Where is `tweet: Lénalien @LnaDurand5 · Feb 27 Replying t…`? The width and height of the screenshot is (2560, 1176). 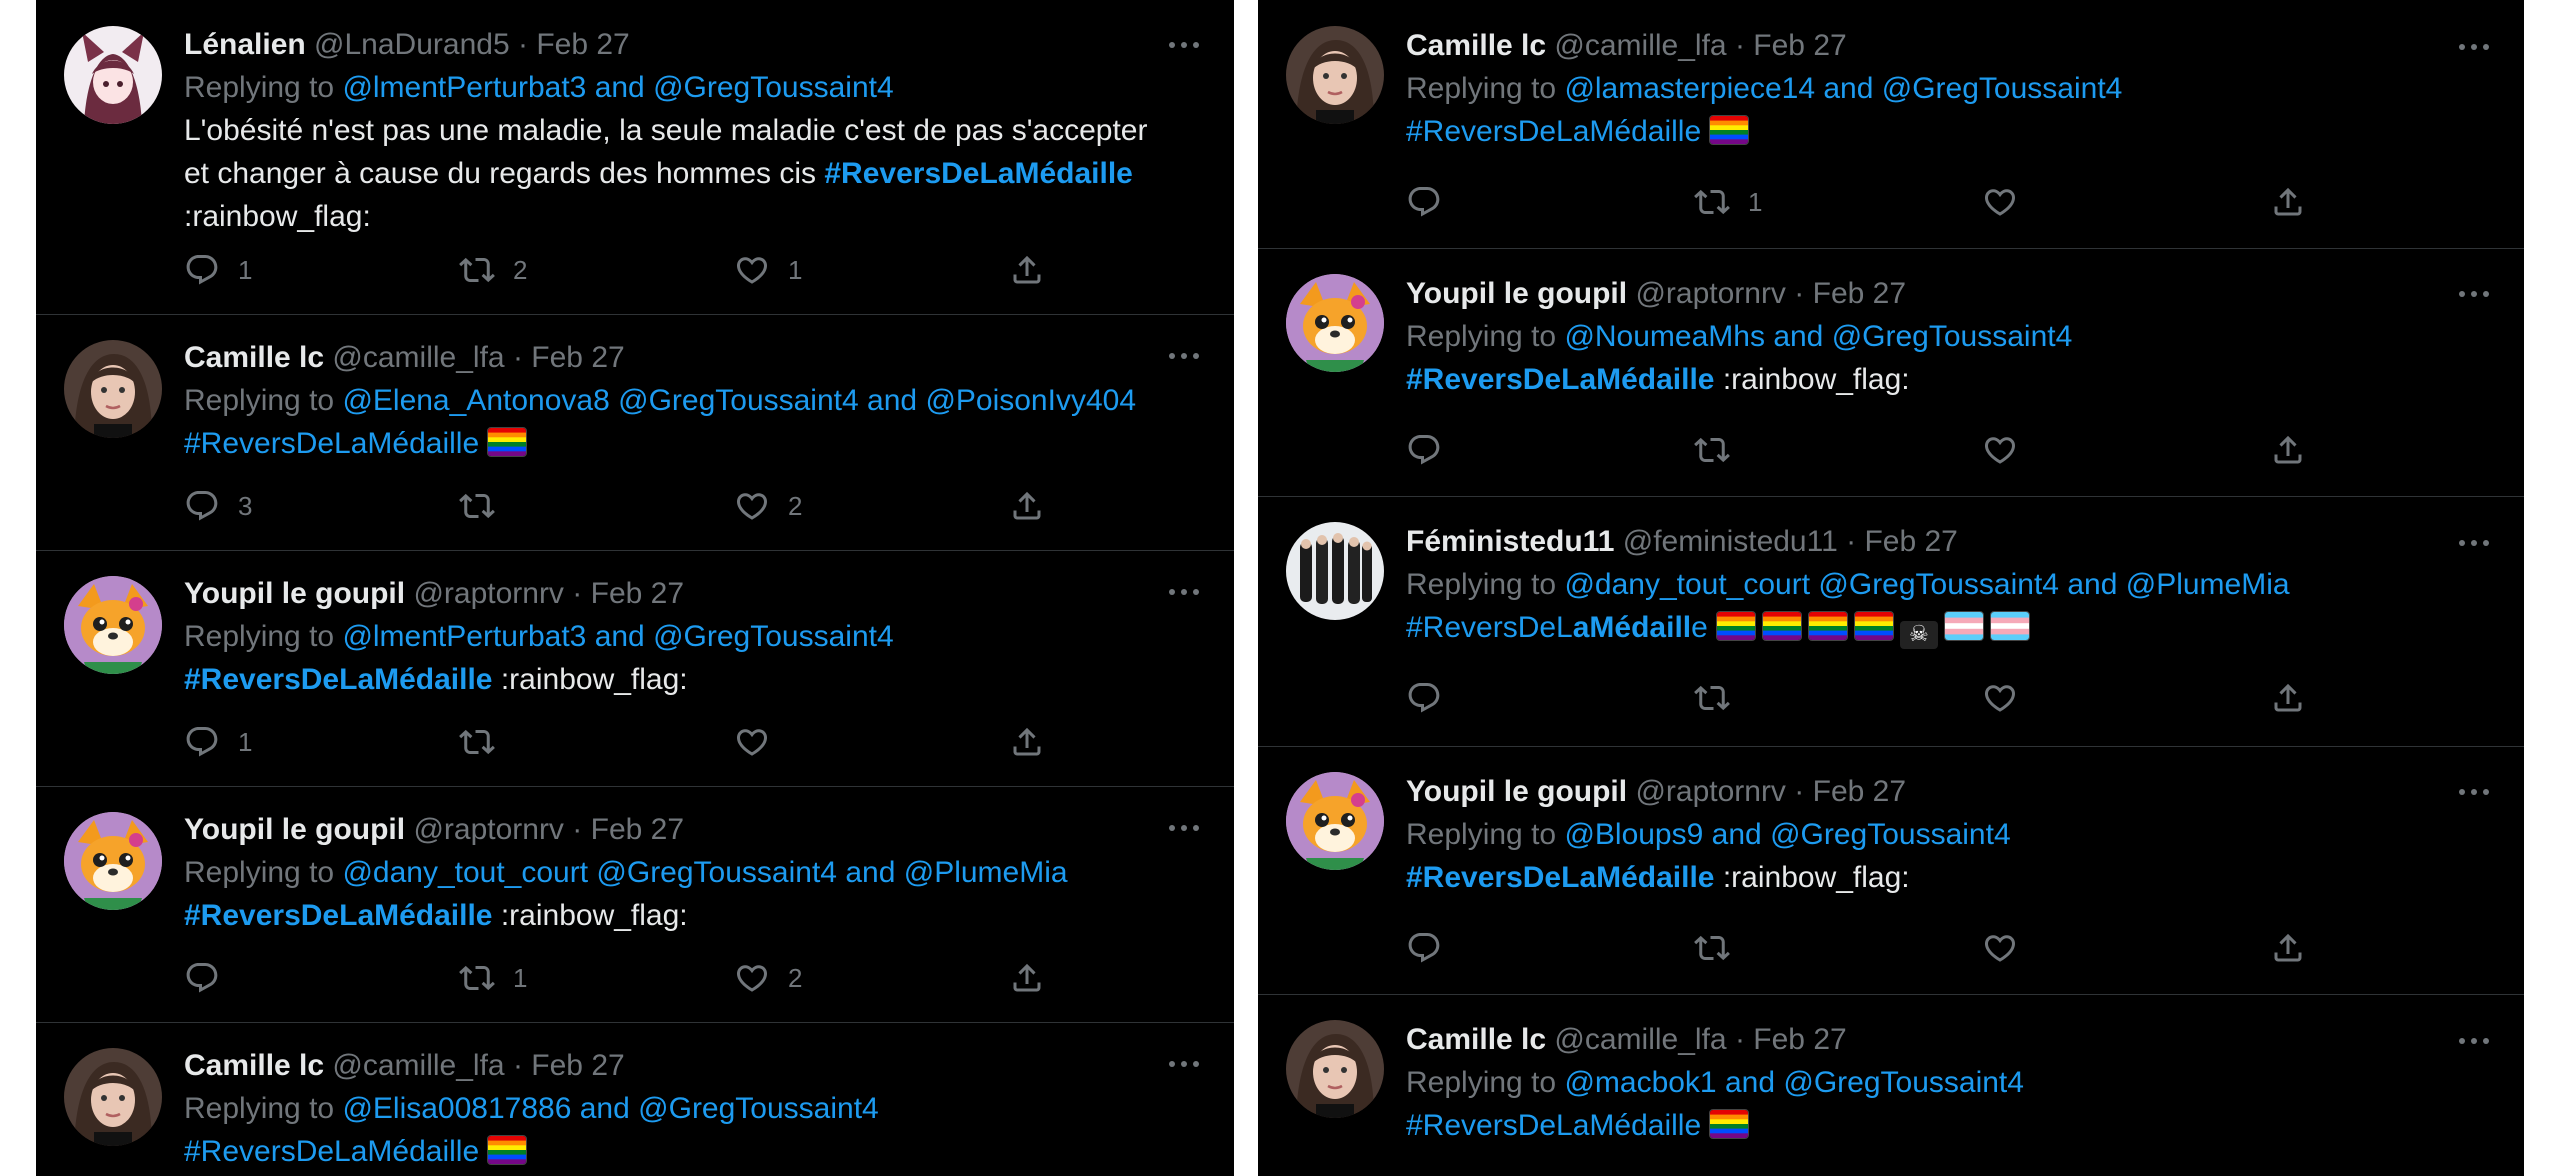 tweet: Lénalien @LnaDurand5 · Feb 27 Replying t… is located at coordinates (635, 157).